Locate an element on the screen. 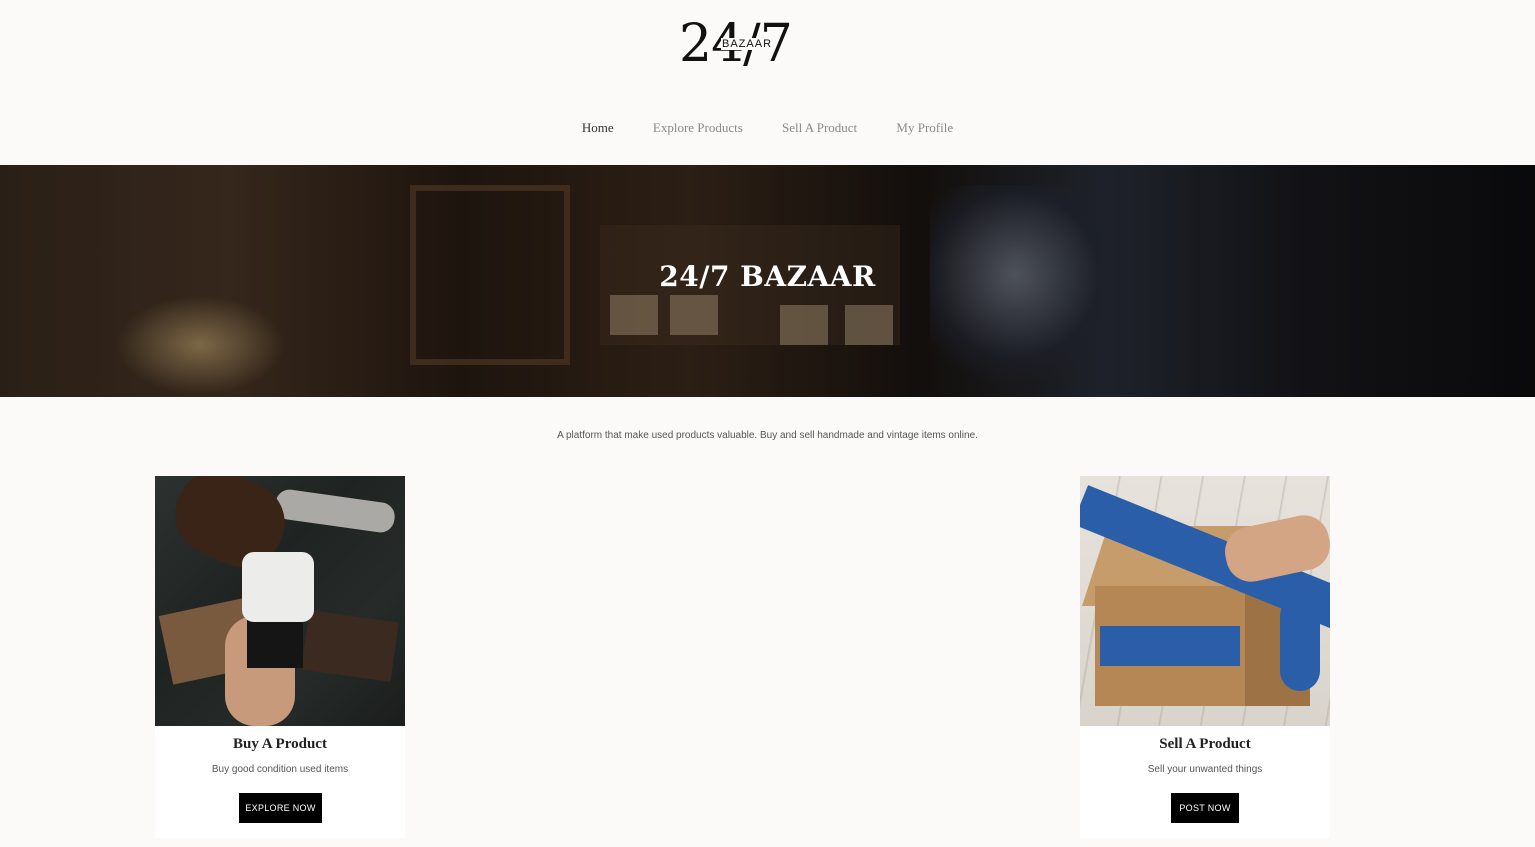  post-now-button: POST NOW is located at coordinates (1205, 808).